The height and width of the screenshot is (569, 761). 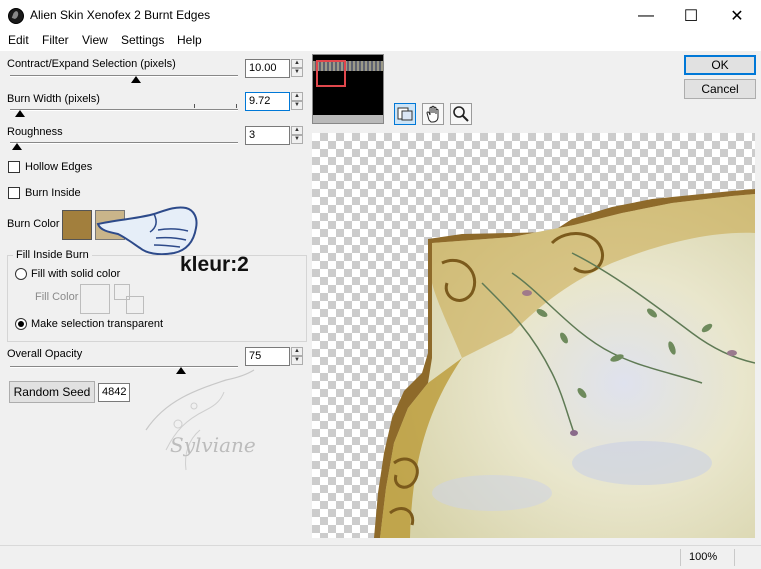 What do you see at coordinates (380, 557) in the screenshot?
I see `status-bar: 100%` at bounding box center [380, 557].